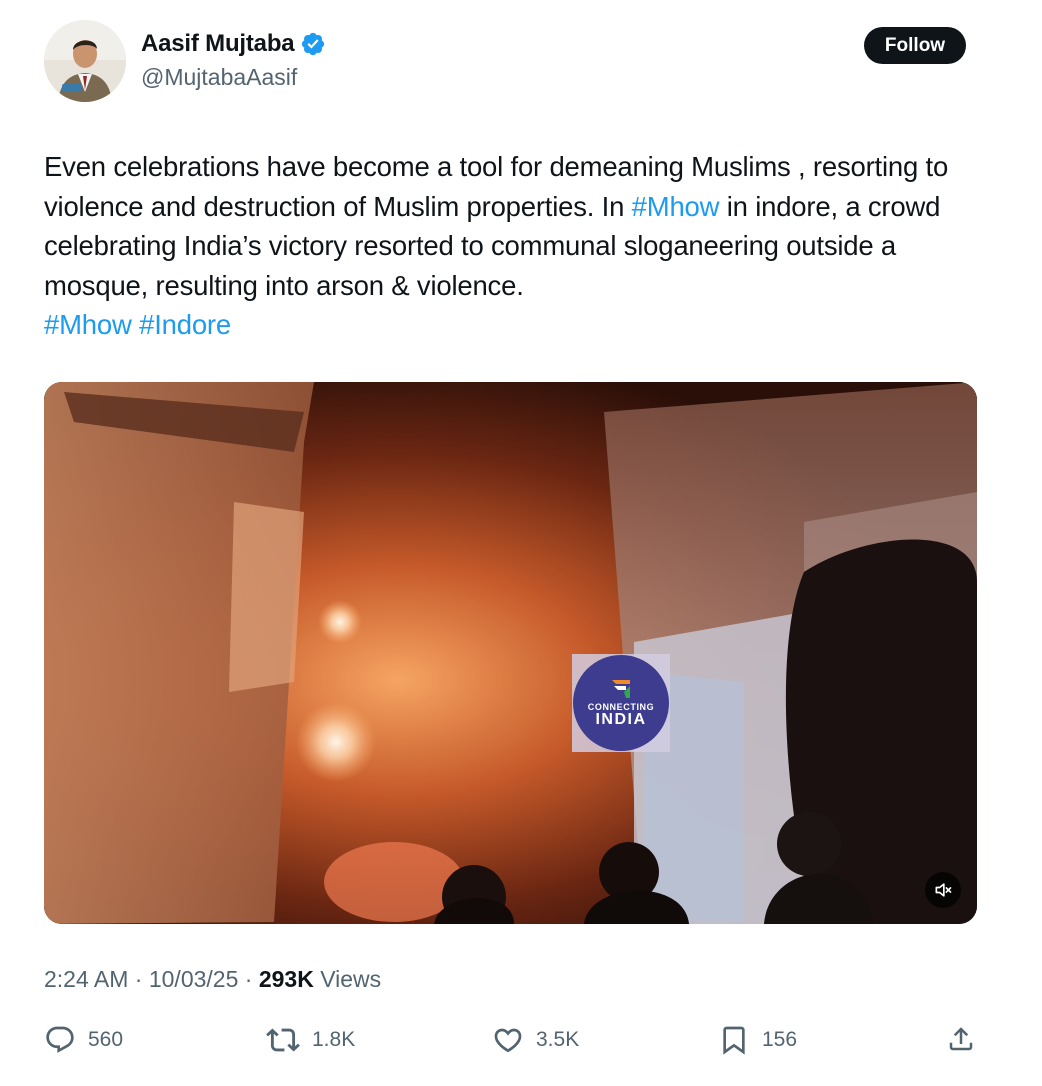 The width and height of the screenshot is (1042, 1086). What do you see at coordinates (313, 44) in the screenshot?
I see `verified-badge-icon` at bounding box center [313, 44].